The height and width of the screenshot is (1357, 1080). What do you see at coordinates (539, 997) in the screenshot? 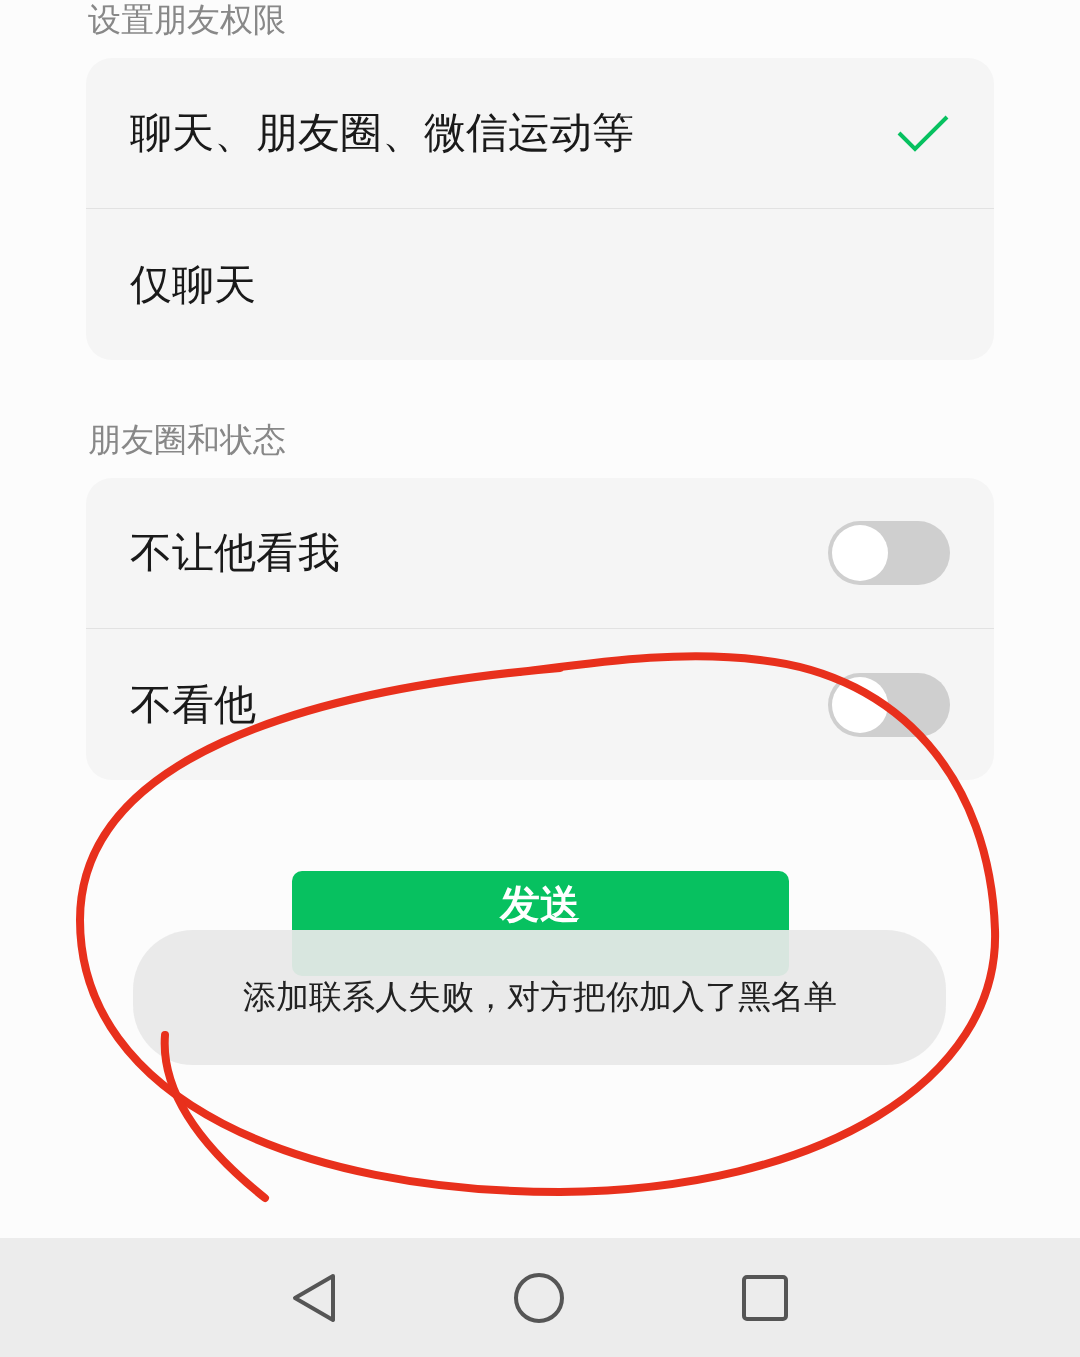
I see `error-toast: 添加联系人失败，对方把你加入了黑名单` at bounding box center [539, 997].